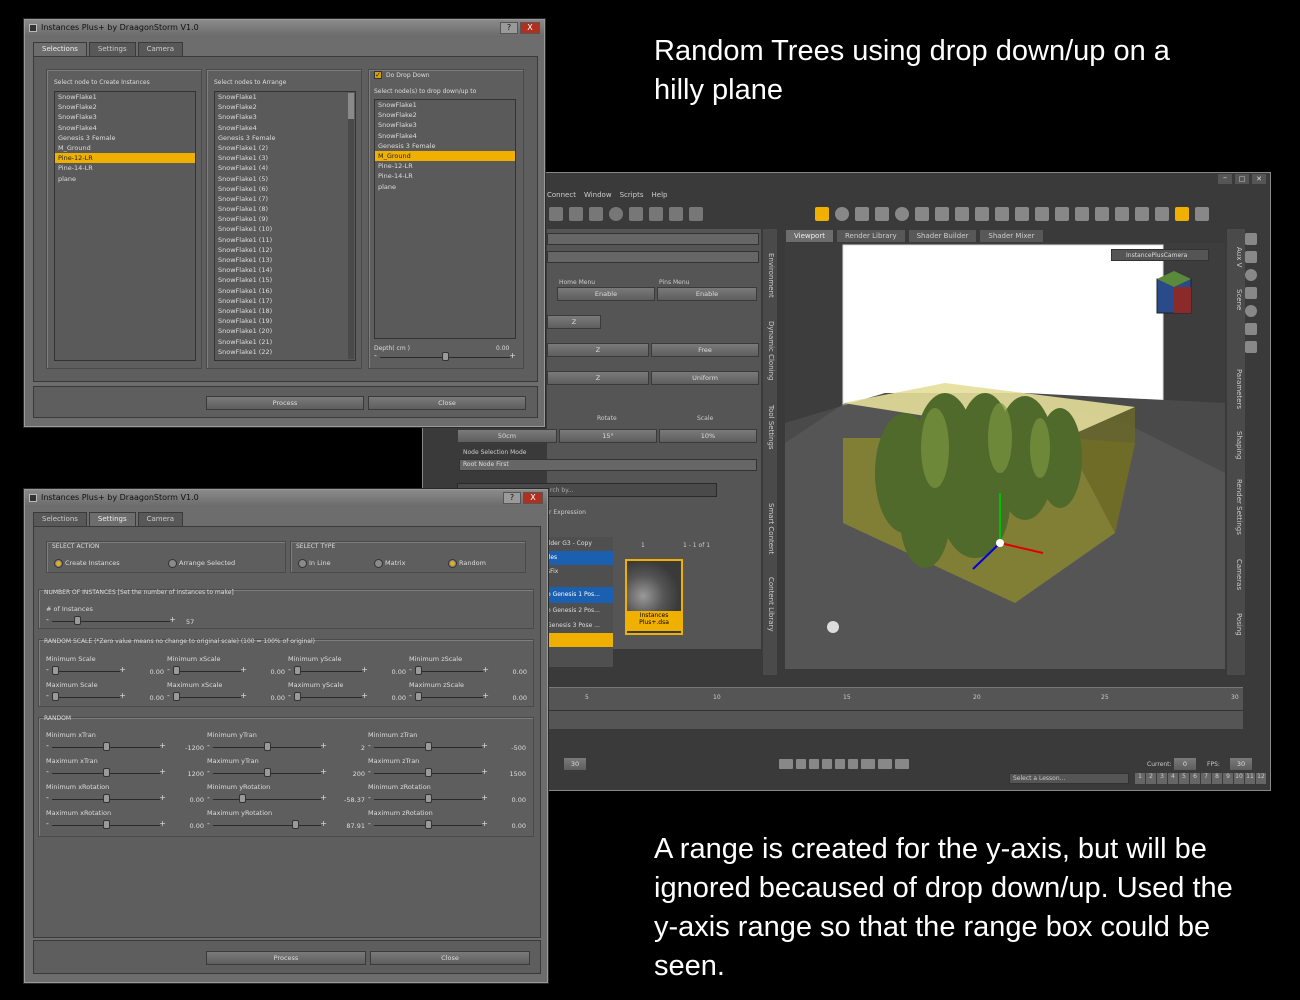 The width and height of the screenshot is (1300, 1000). Describe the element at coordinates (575, 764) in the screenshot. I see `end-frame-field: 30` at that location.